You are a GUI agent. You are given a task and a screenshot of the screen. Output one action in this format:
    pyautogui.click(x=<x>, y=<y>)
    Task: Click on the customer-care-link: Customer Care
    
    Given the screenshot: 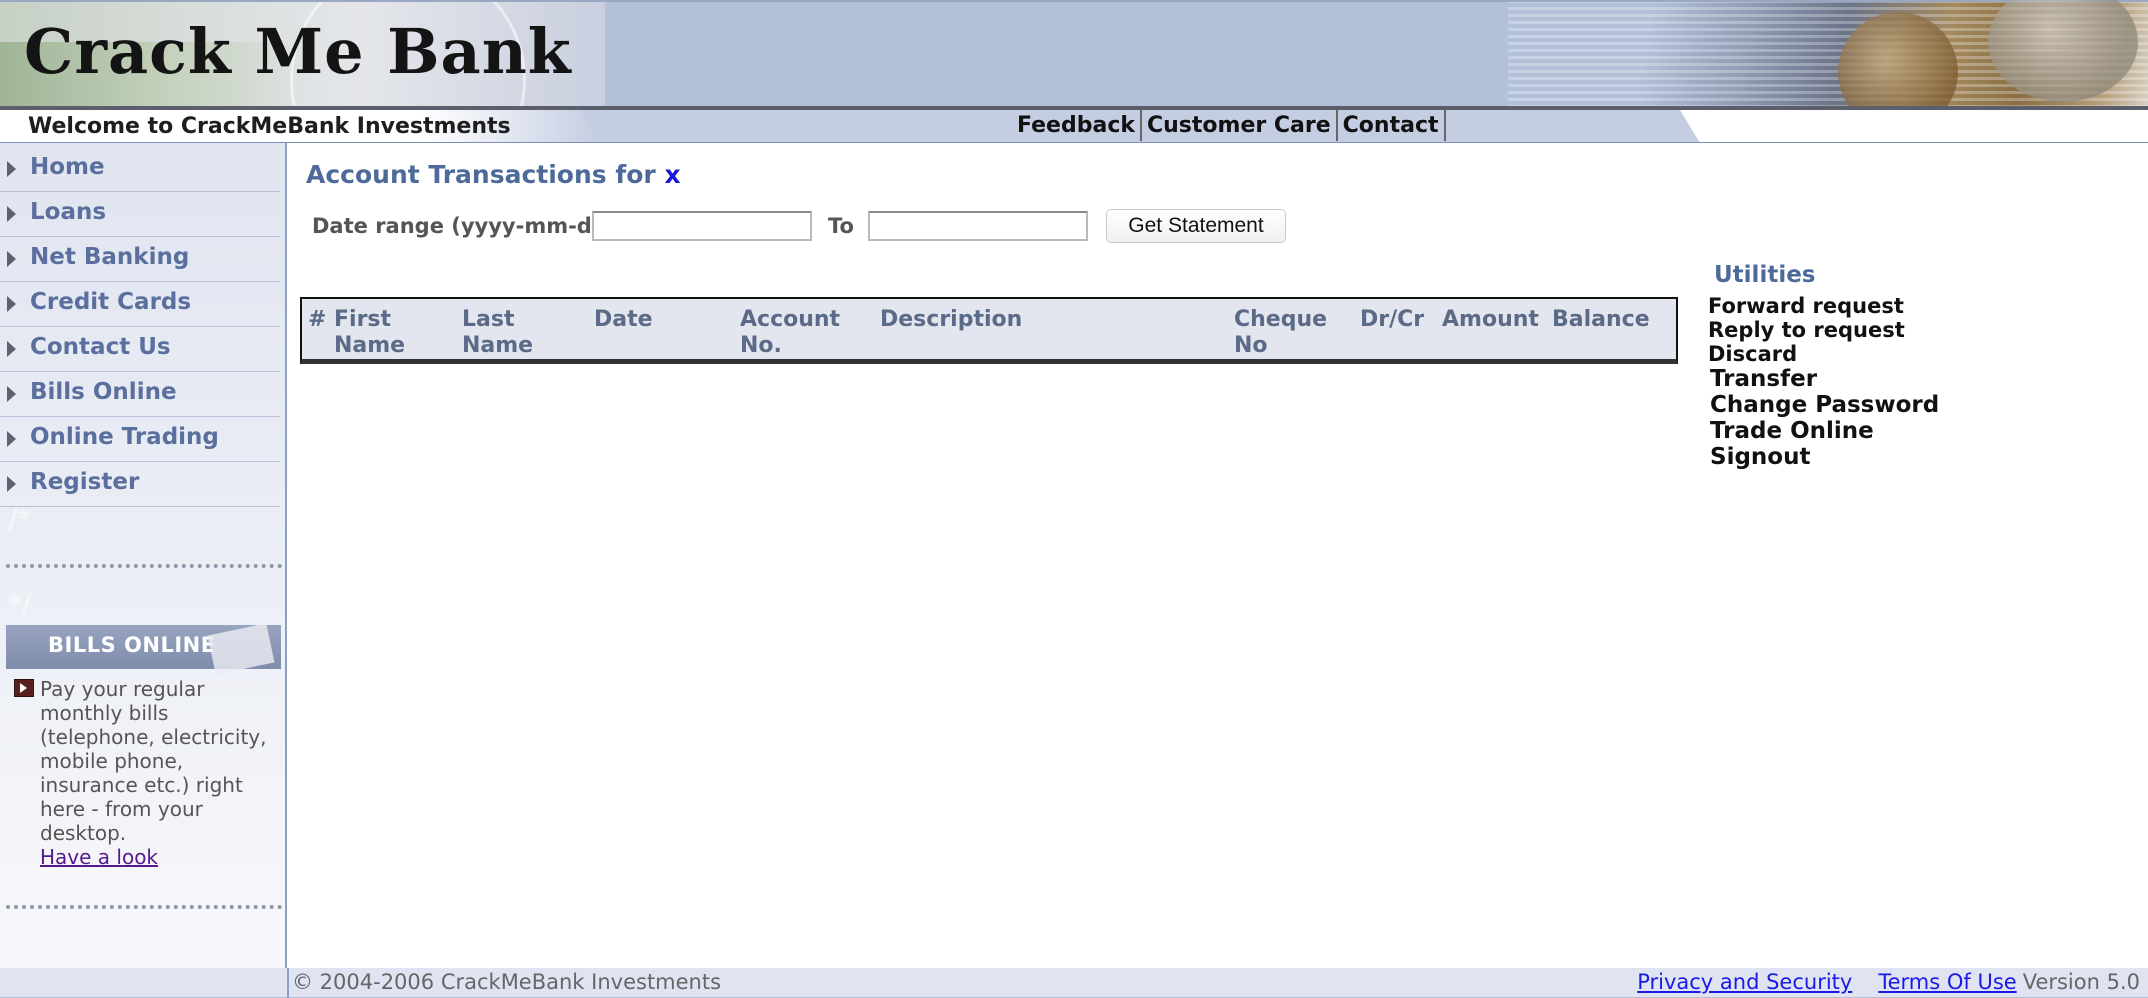 What is the action you would take?
    pyautogui.click(x=1240, y=125)
    